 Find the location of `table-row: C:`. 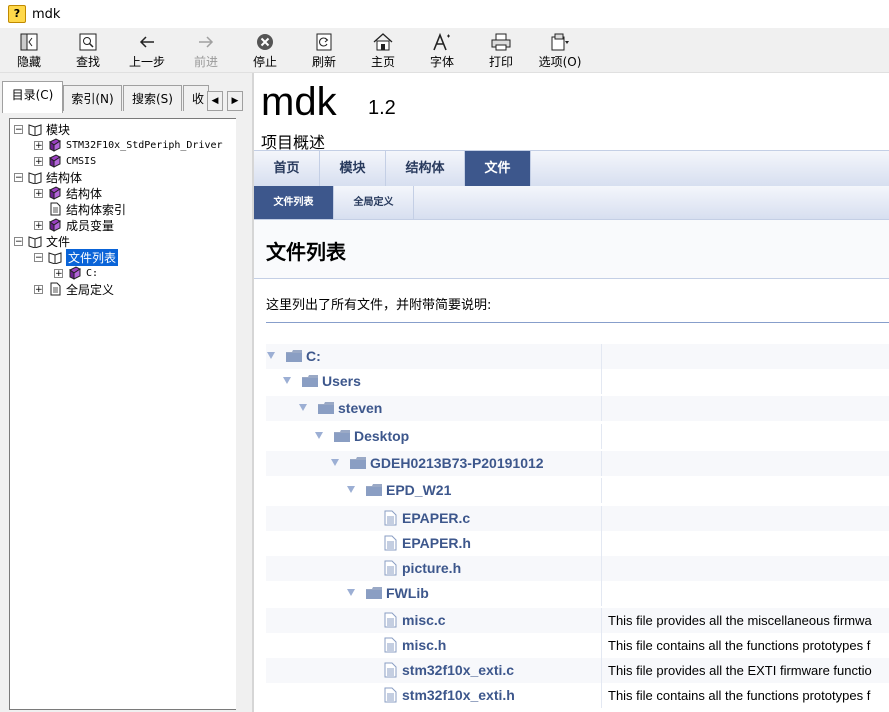

table-row: C: is located at coordinates (577, 356).